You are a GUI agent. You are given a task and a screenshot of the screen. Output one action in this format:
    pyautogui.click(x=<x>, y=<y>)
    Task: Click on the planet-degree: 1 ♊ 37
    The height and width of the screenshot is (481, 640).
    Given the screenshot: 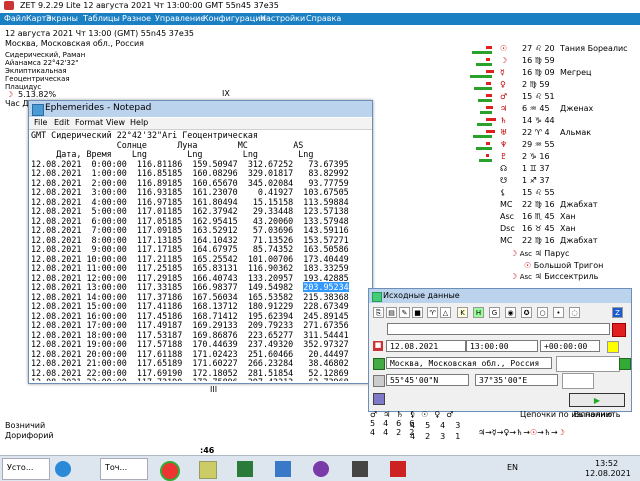 What is the action you would take?
    pyautogui.click(x=536, y=168)
    